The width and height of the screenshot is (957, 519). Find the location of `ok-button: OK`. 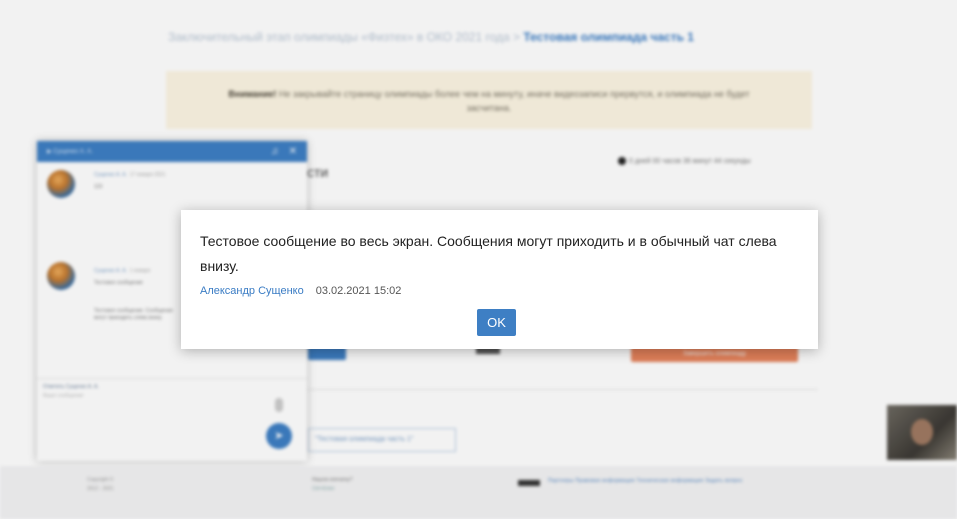

ok-button: OK is located at coordinates (496, 322).